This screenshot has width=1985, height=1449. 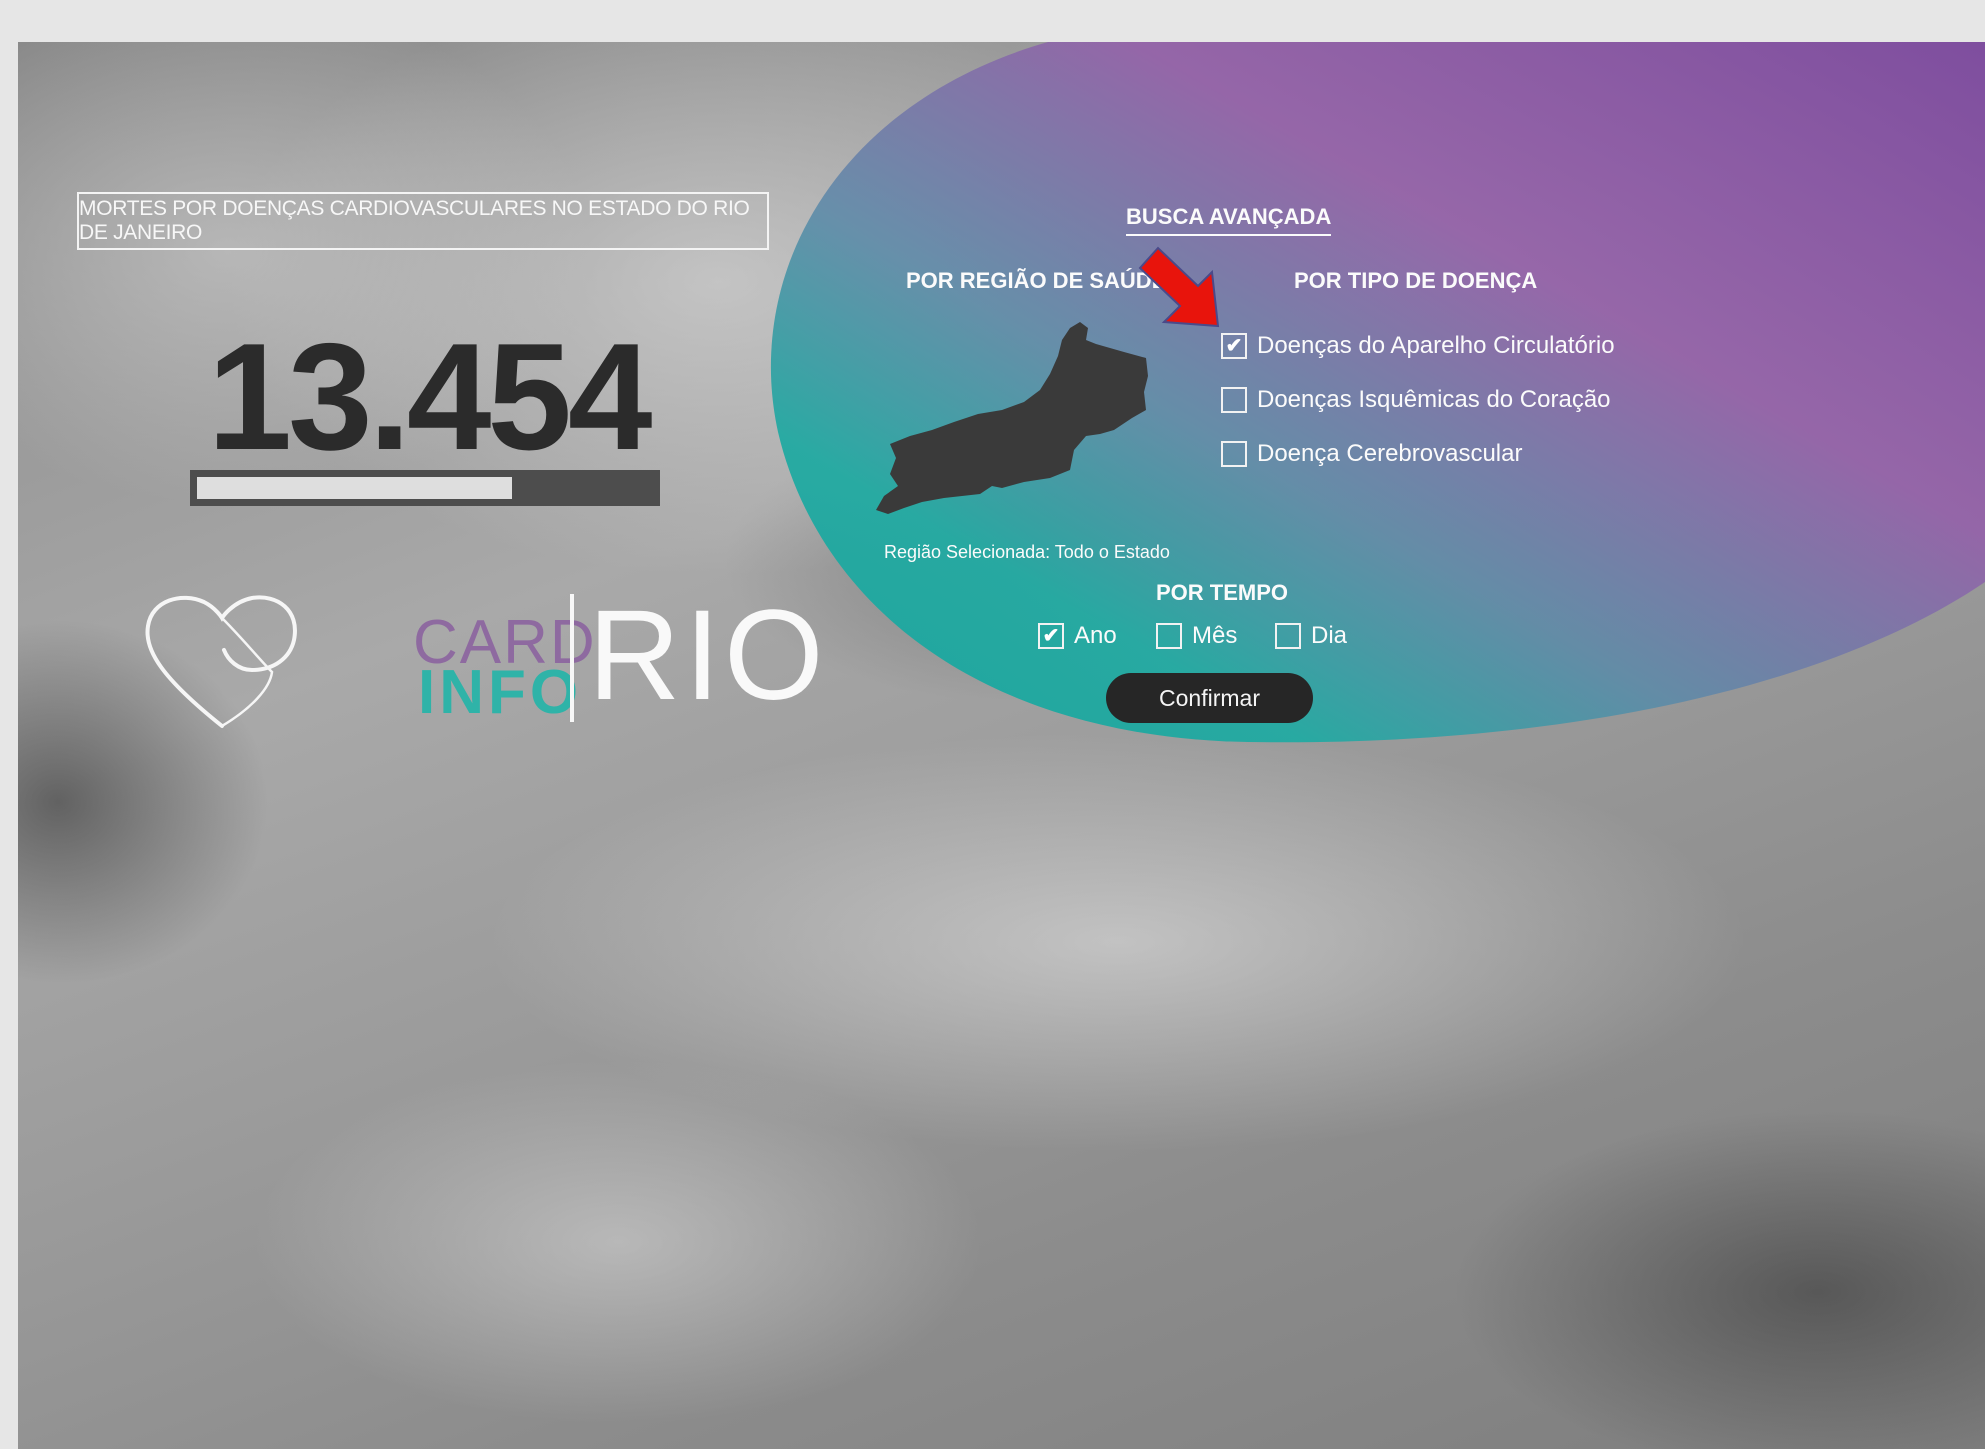 I want to click on progress-bar, so click(x=425, y=488).